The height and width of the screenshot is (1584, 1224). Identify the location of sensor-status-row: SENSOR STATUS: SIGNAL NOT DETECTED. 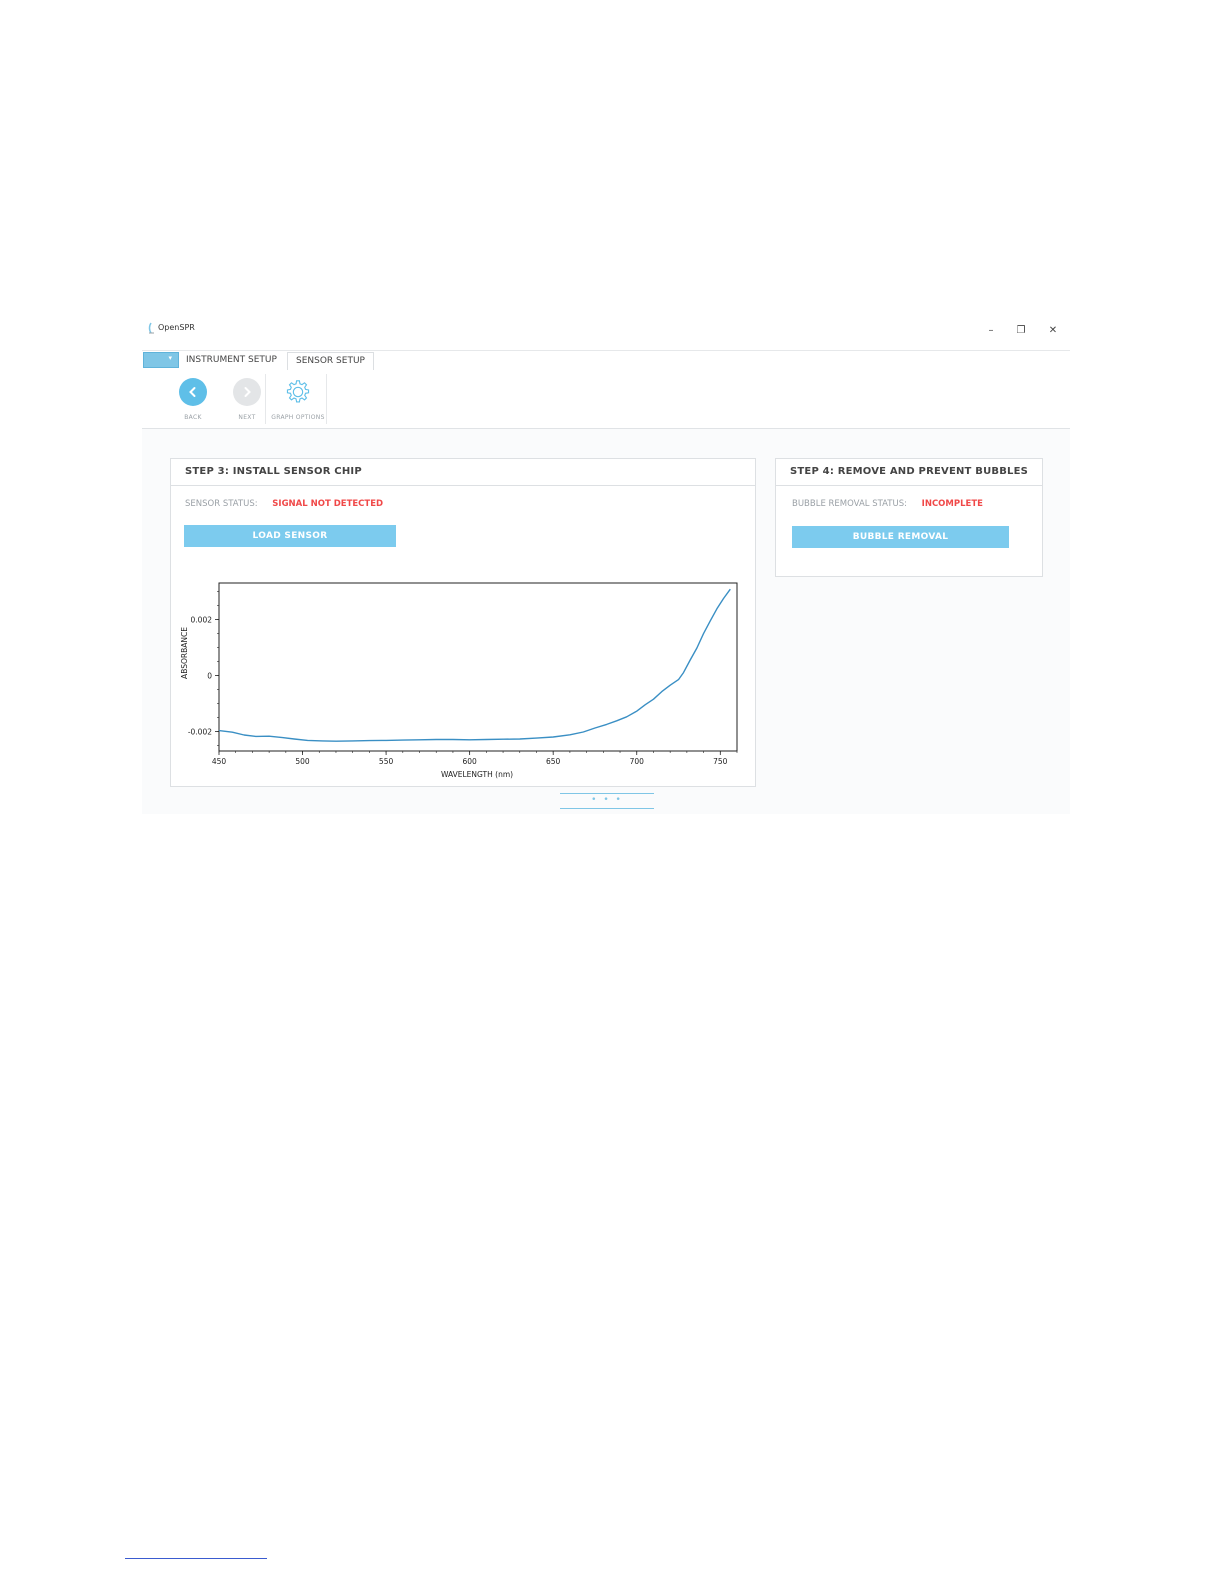
(284, 504).